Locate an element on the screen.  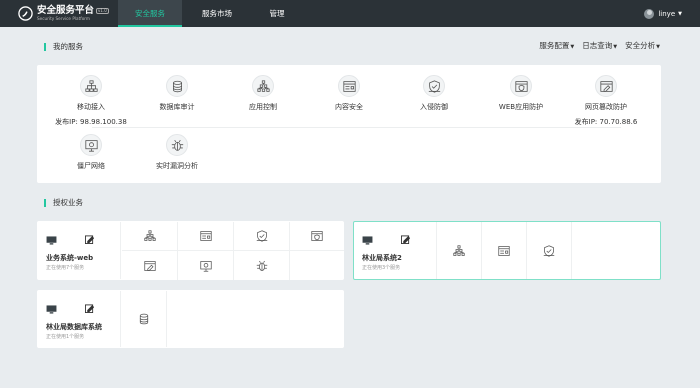
link-label: 安全分析 is located at coordinates (640, 45).